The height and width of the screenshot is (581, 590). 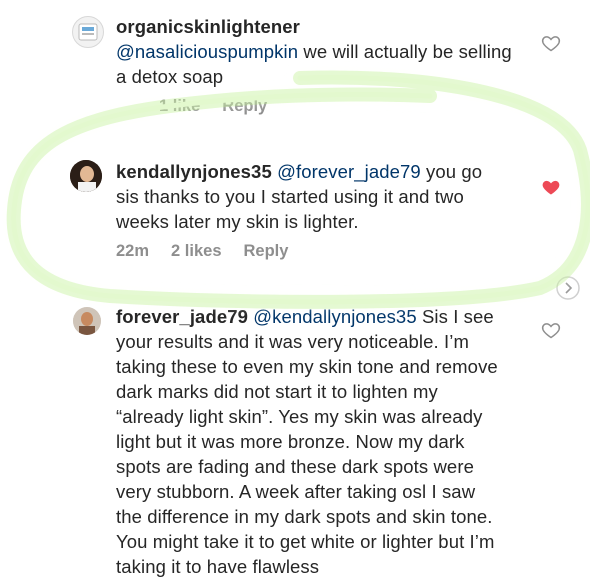 I want to click on avatar-logo-icon, so click(x=88, y=32).